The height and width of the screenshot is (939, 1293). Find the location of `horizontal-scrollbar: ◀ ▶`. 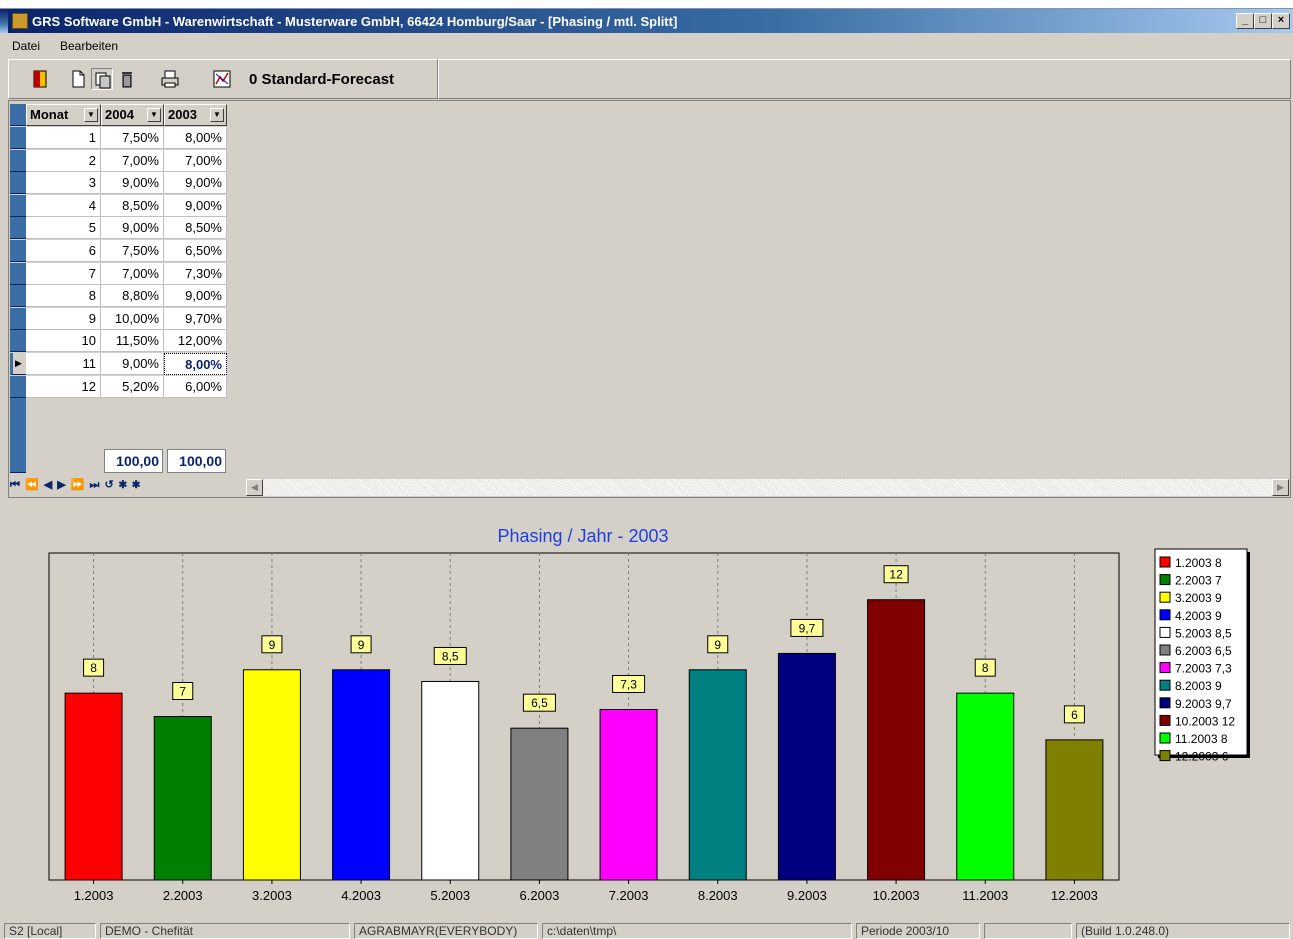

horizontal-scrollbar: ◀ ▶ is located at coordinates (767, 487).